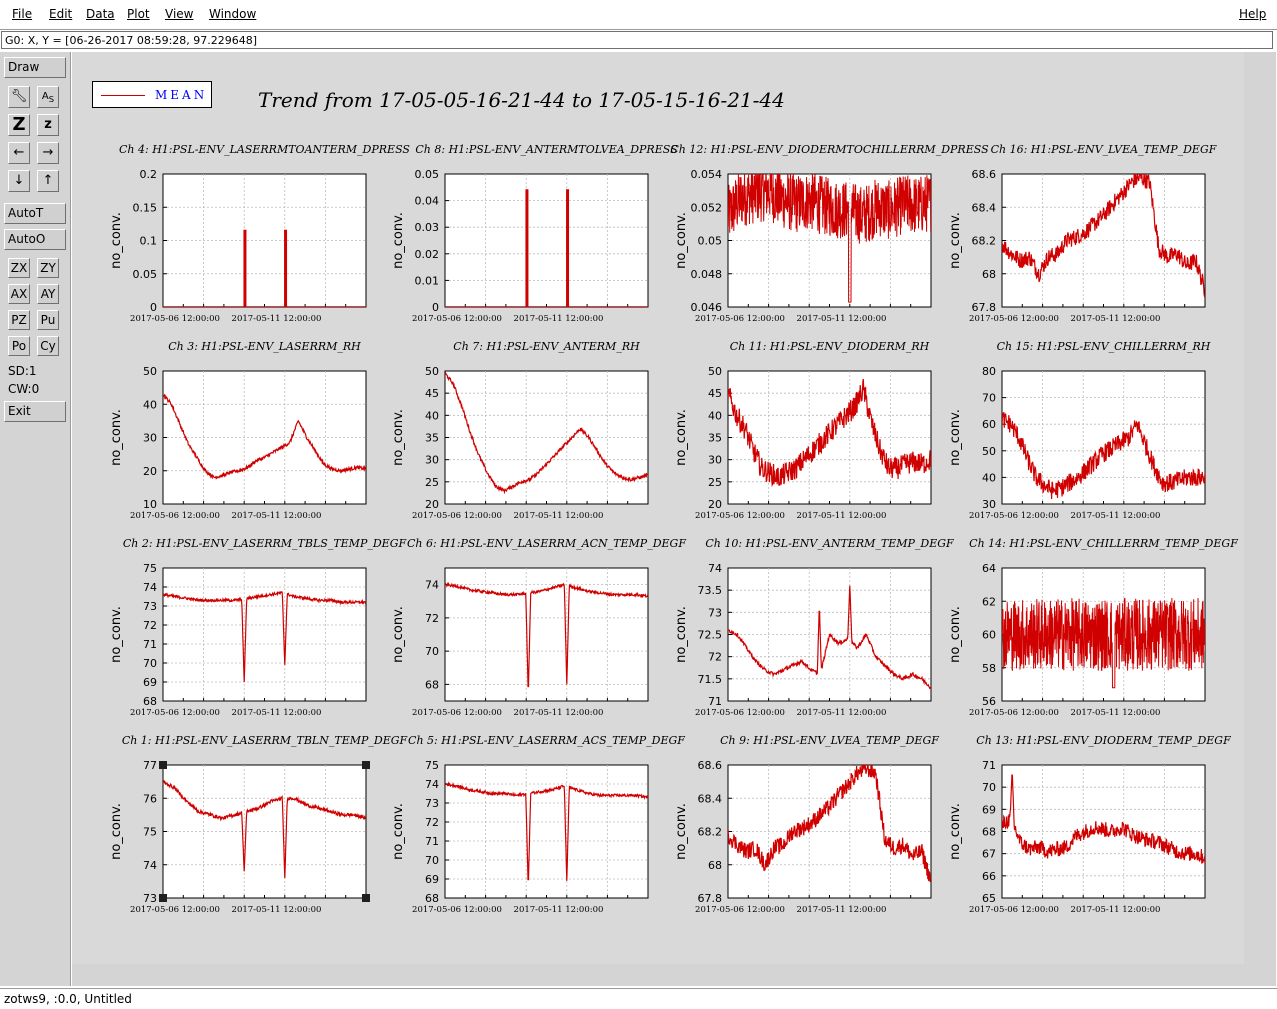 The height and width of the screenshot is (1009, 1277). What do you see at coordinates (715, 657) in the screenshot?
I see `y-tick-label: 72` at bounding box center [715, 657].